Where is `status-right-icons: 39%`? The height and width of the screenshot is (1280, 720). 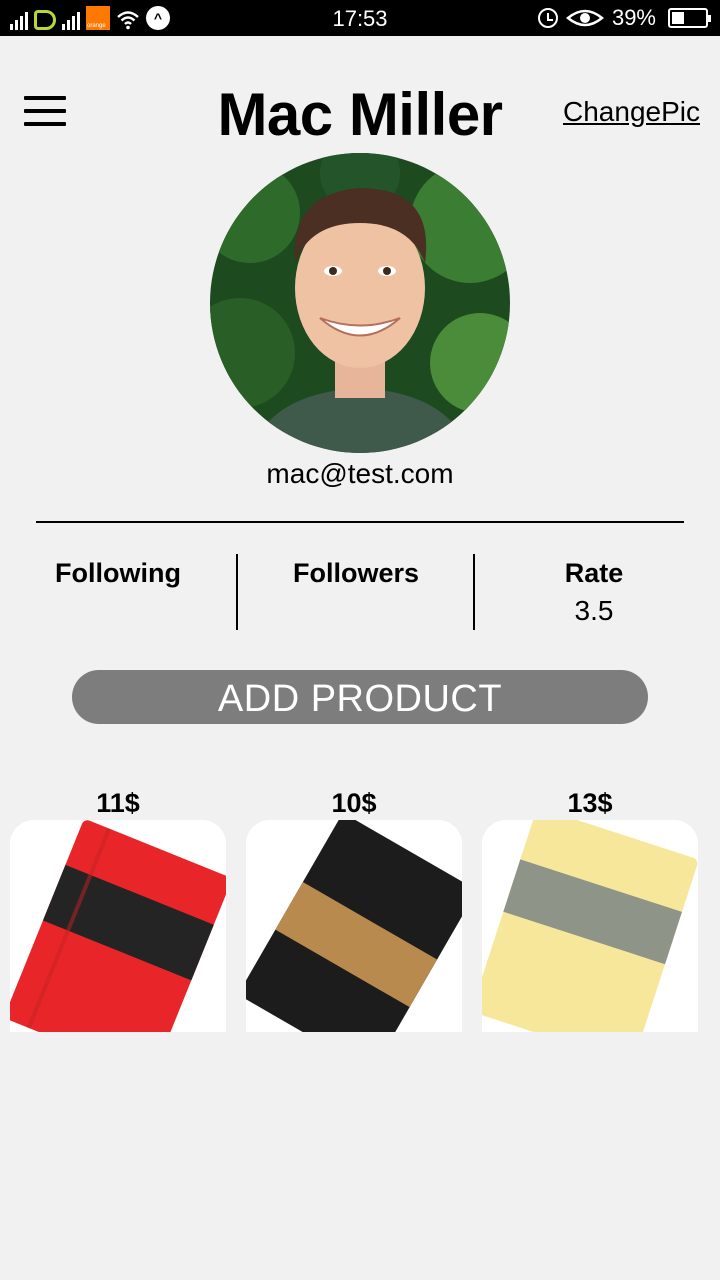 status-right-icons: 39% is located at coordinates (624, 18).